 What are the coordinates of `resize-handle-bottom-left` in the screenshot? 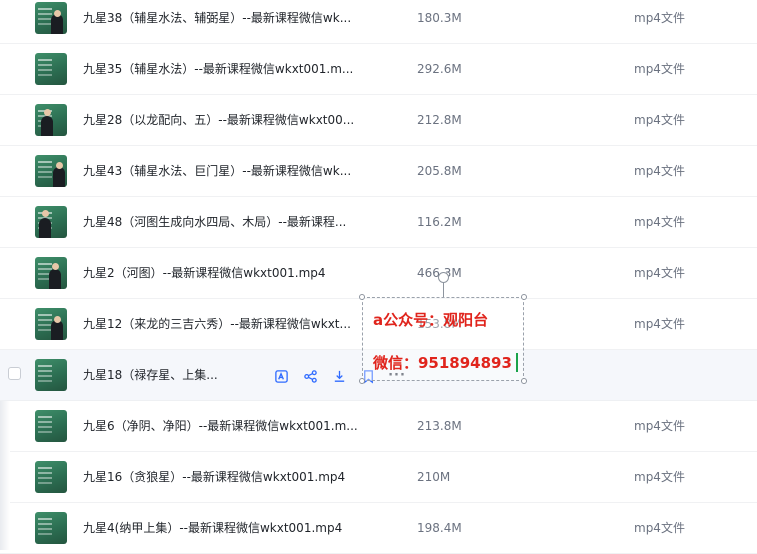 It's located at (362, 381).